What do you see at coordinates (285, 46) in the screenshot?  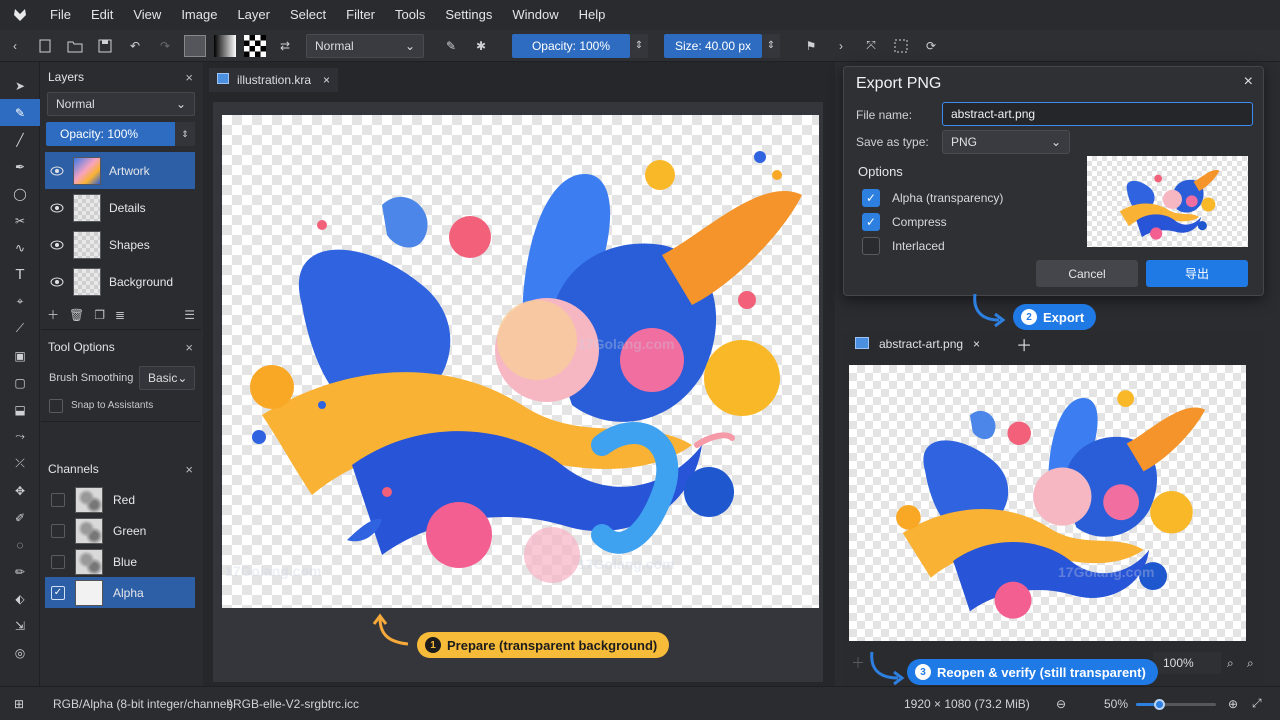 I see `swap-colors-icon: ⇄` at bounding box center [285, 46].